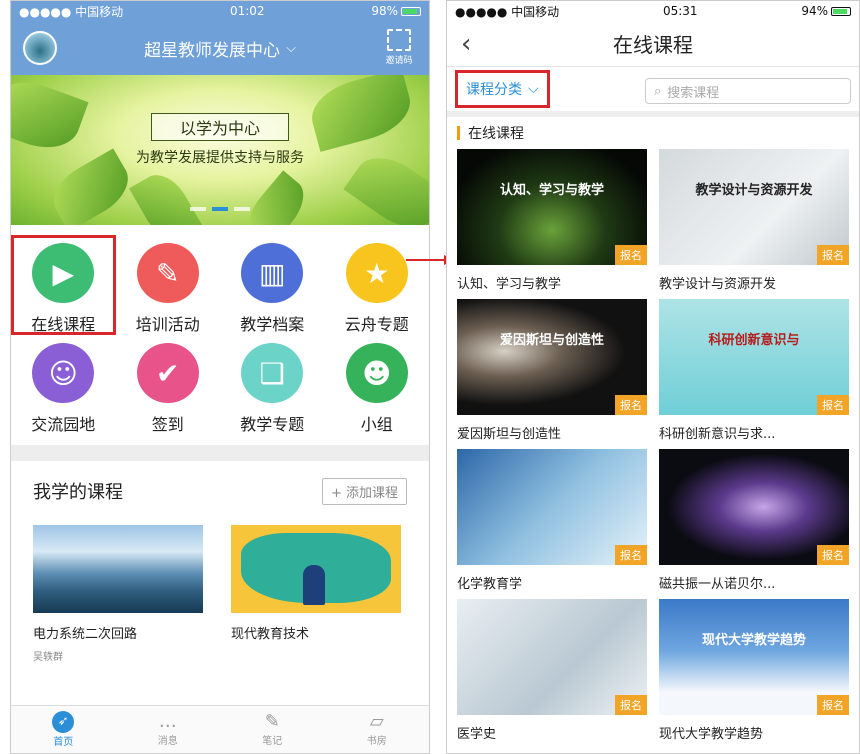 Image resolution: width=860 pixels, height=754 pixels. What do you see at coordinates (396, 11) in the screenshot?
I see `battery-indicator: 98%` at bounding box center [396, 11].